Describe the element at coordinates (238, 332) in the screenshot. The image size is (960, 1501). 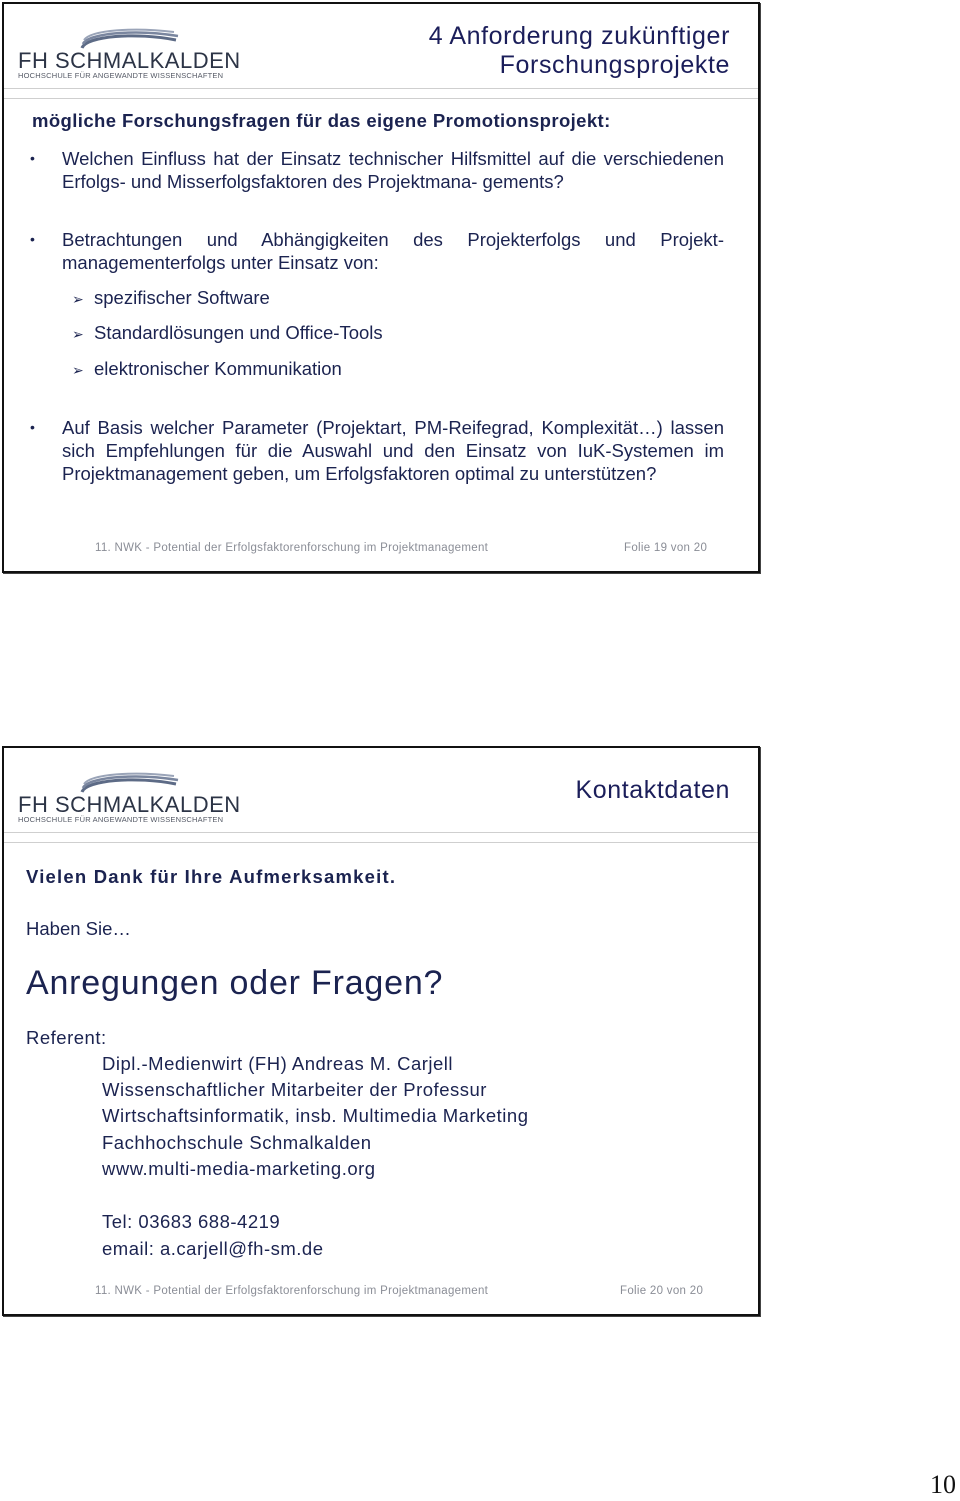
I see `sub-item-text: Standardlösungen und Office-Tools` at that location.